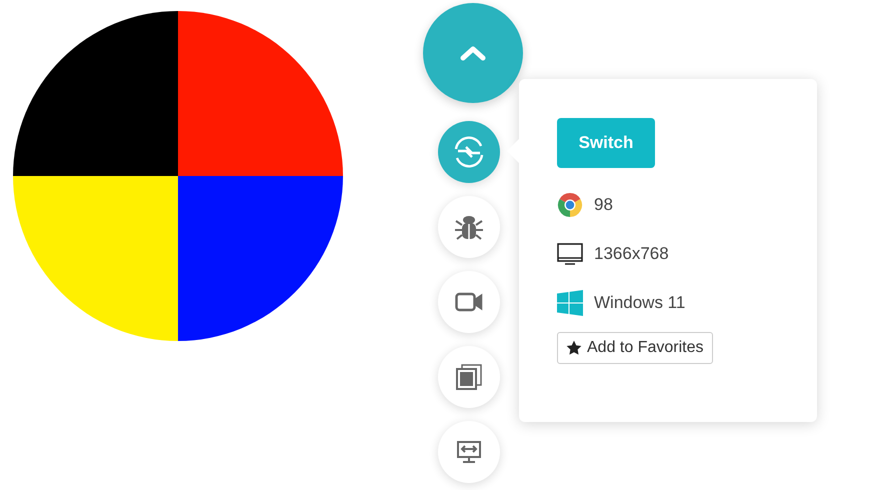 The width and height of the screenshot is (876, 490). I want to click on operating-system: Windows 11, so click(640, 303).